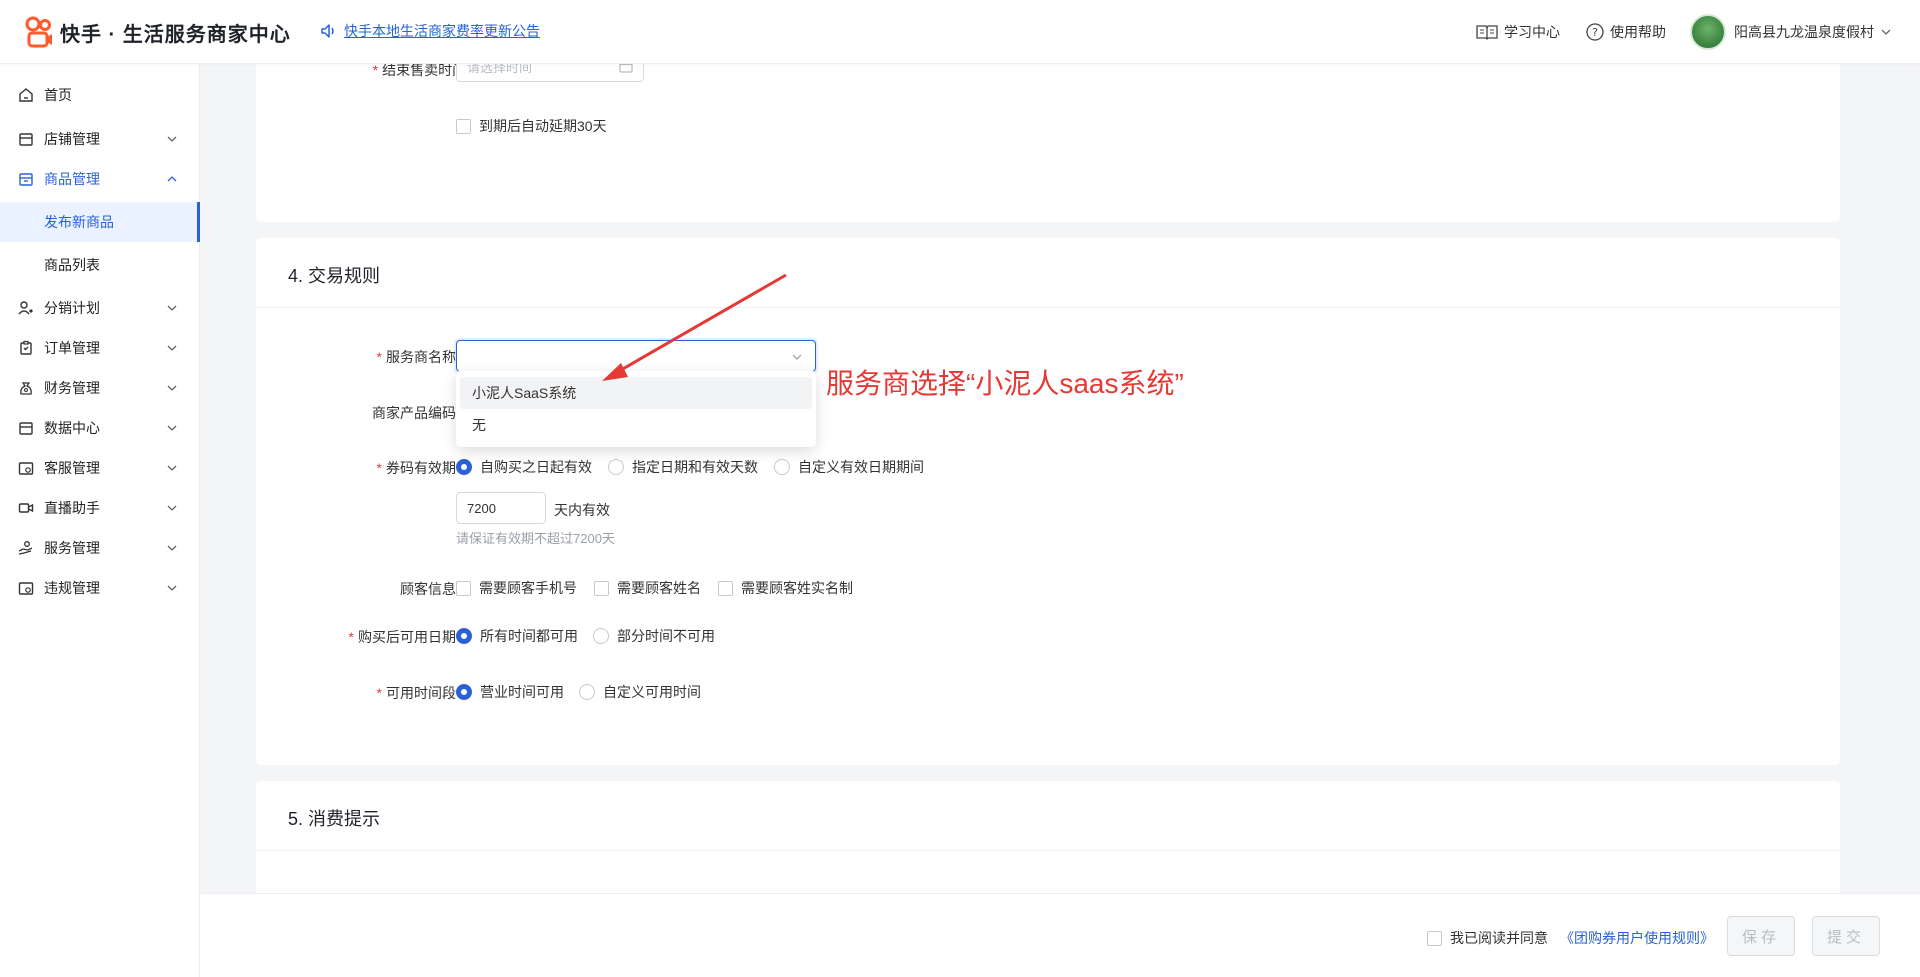 The height and width of the screenshot is (977, 1920). What do you see at coordinates (72, 508) in the screenshot?
I see `sidebar-item-label: 直播助手` at bounding box center [72, 508].